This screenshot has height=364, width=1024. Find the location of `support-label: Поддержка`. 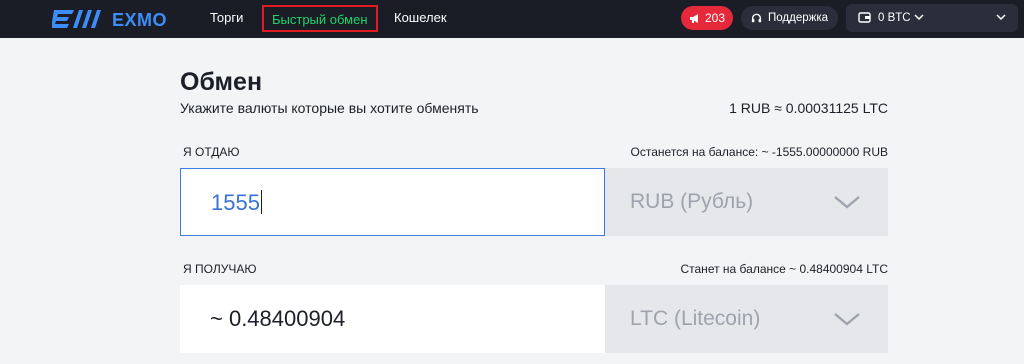

support-label: Поддержка is located at coordinates (798, 18).